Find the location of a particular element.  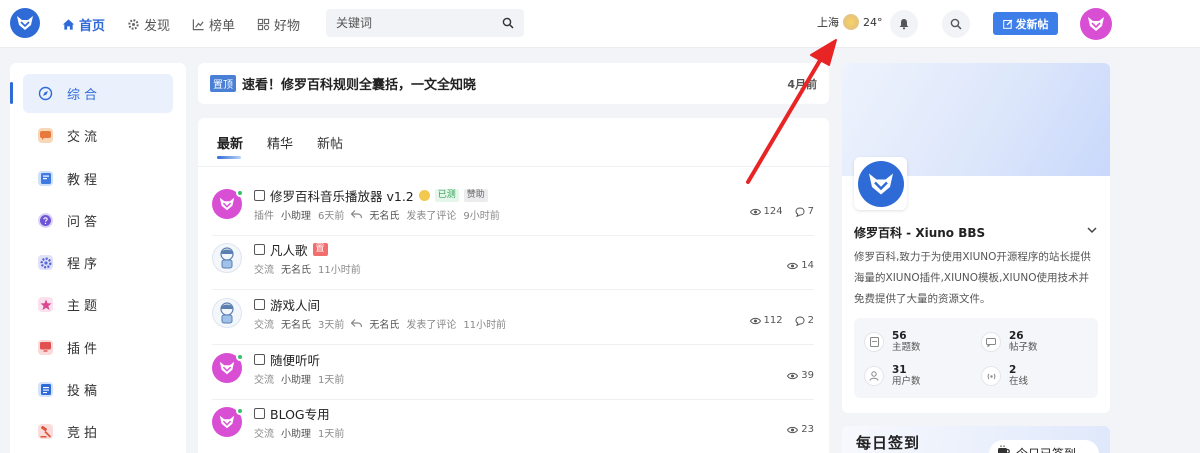

search-toggle-button is located at coordinates (956, 24).